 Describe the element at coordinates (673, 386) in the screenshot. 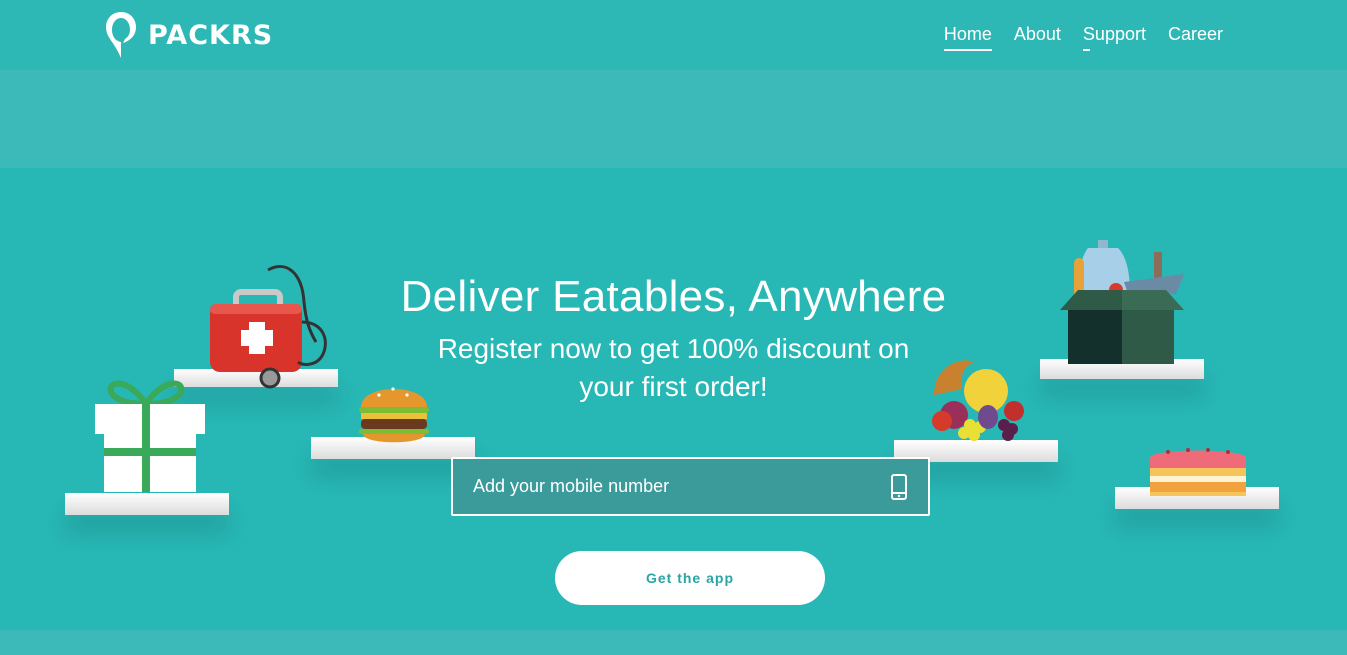

I see `hero-subtitle-line-2: your first order!` at that location.